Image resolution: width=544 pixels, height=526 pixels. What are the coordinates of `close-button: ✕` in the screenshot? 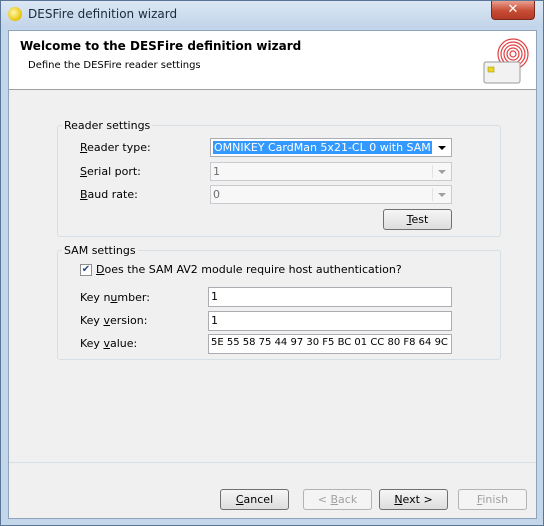 It's located at (513, 10).